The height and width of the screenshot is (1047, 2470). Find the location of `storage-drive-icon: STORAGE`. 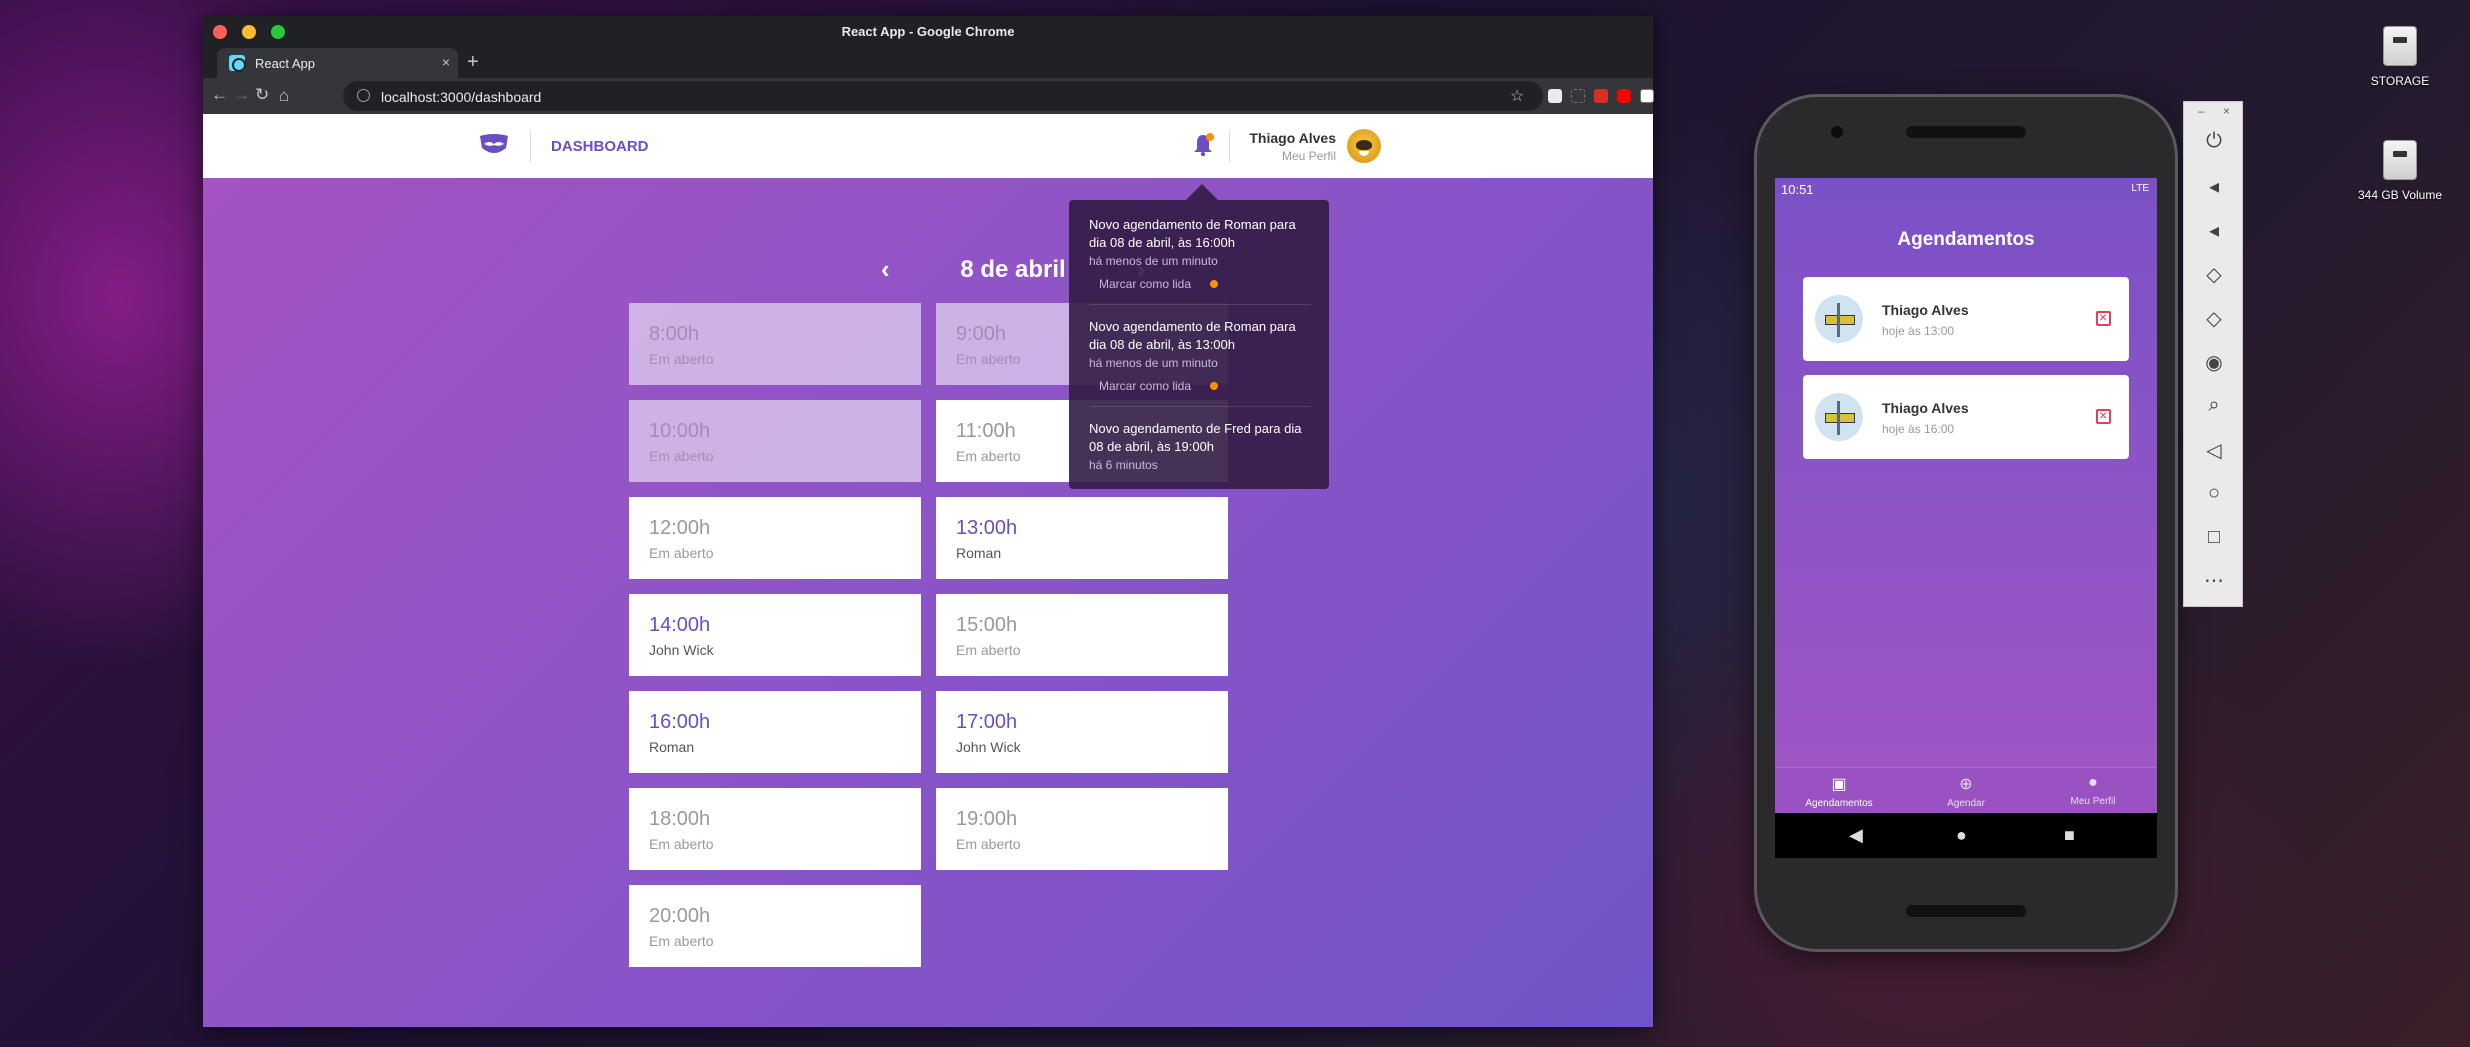

storage-drive-icon: STORAGE is located at coordinates (2400, 57).